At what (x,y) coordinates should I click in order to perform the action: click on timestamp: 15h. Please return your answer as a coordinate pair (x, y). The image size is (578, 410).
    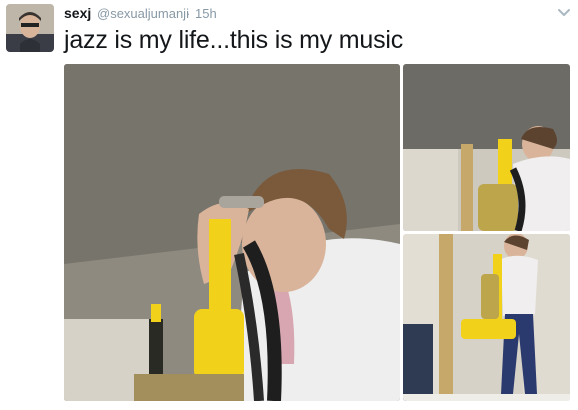
    Looking at the image, I should click on (206, 13).